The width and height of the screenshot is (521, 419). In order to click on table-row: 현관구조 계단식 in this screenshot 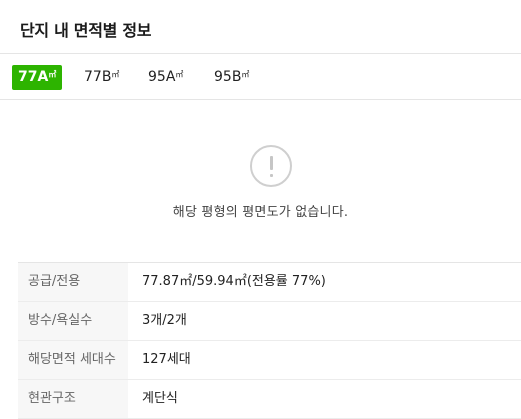, I will do `click(269, 399)`.